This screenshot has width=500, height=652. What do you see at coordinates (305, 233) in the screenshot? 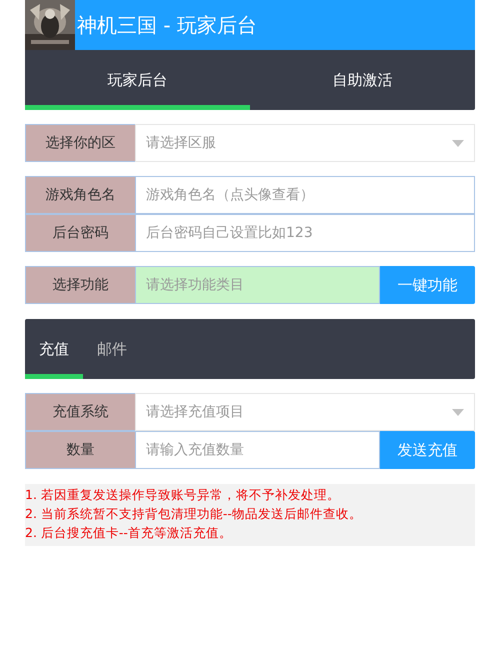
I see `input-field: 后台密码自己设置比如123` at bounding box center [305, 233].